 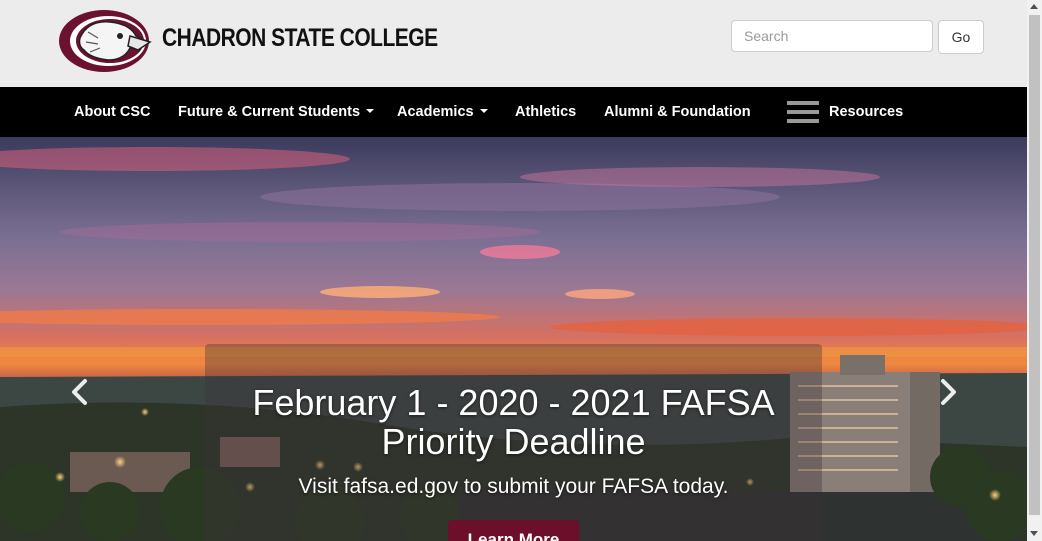 I want to click on nav-item-about: About CSC, so click(x=112, y=112).